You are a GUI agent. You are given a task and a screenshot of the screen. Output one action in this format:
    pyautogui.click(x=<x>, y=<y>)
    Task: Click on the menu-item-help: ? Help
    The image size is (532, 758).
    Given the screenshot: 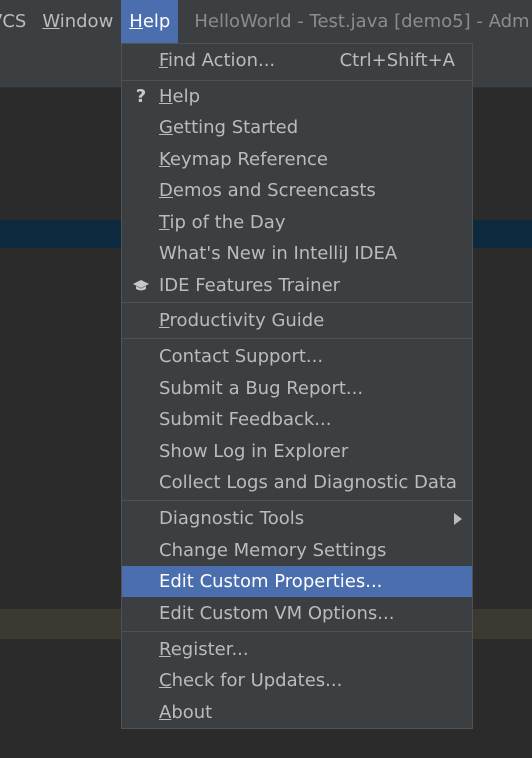 What is the action you would take?
    pyautogui.click(x=297, y=96)
    